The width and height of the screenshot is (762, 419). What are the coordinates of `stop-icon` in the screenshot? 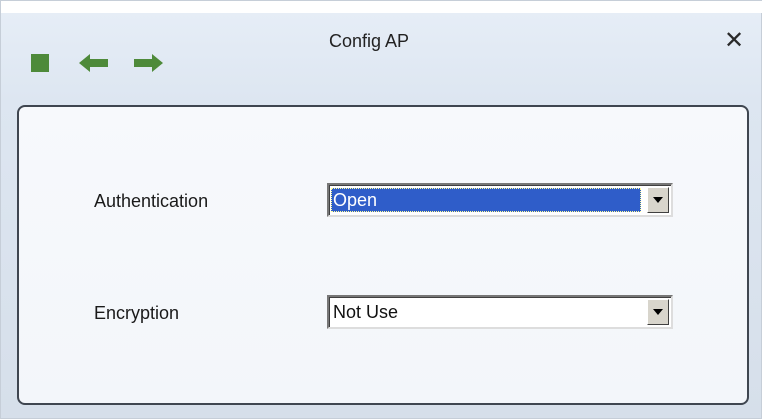 It's located at (40, 63).